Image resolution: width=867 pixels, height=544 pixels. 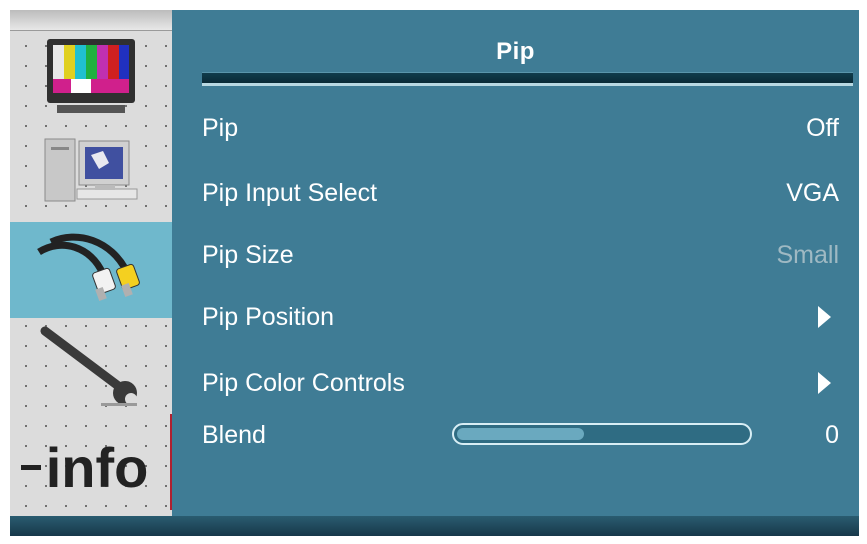 I want to click on info-icon: info, so click(x=85, y=466).